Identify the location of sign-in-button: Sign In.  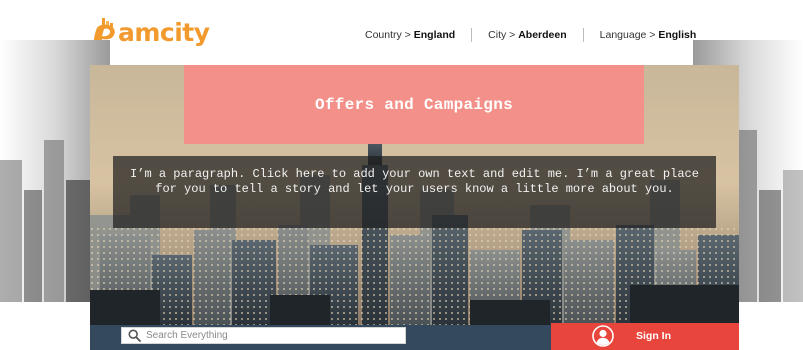
(645, 336).